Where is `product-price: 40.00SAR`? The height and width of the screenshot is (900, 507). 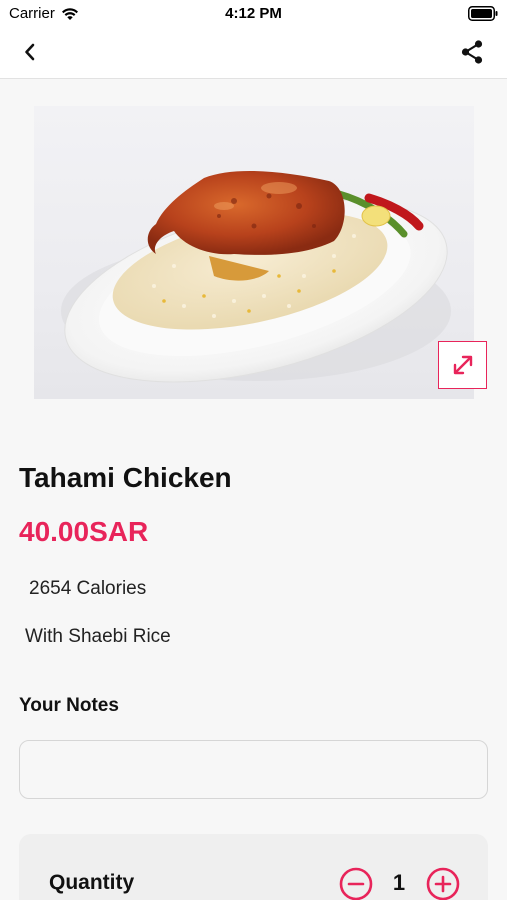
product-price: 40.00SAR is located at coordinates (84, 531).